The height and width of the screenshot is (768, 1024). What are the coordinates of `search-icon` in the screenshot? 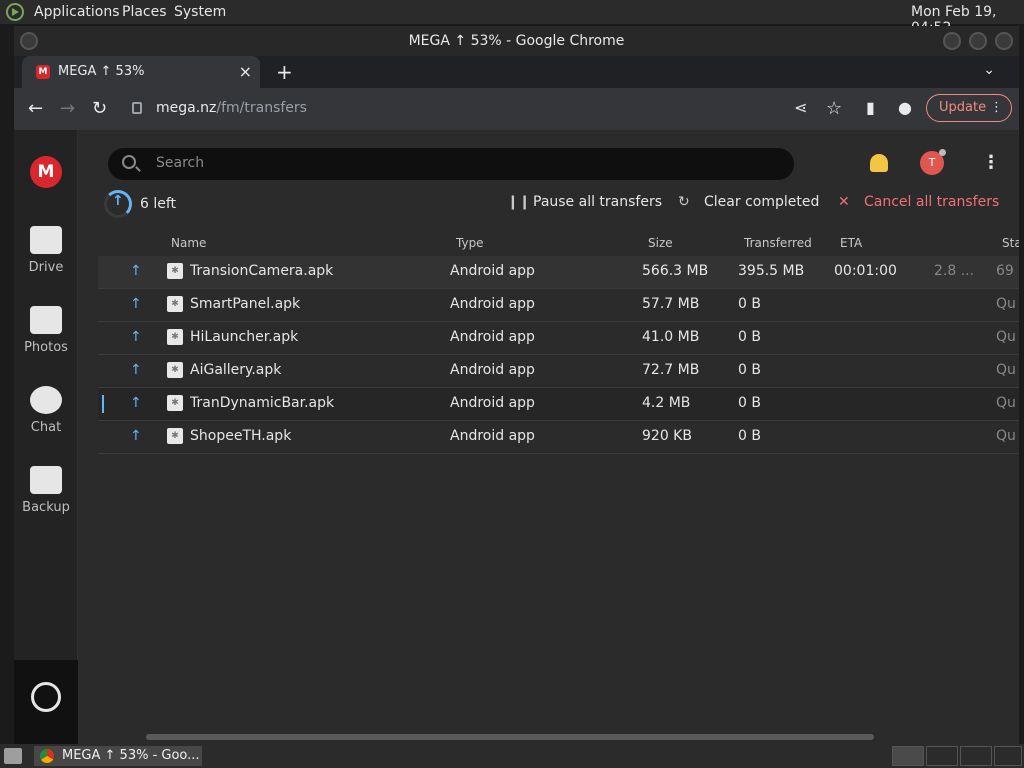 It's located at (129, 162).